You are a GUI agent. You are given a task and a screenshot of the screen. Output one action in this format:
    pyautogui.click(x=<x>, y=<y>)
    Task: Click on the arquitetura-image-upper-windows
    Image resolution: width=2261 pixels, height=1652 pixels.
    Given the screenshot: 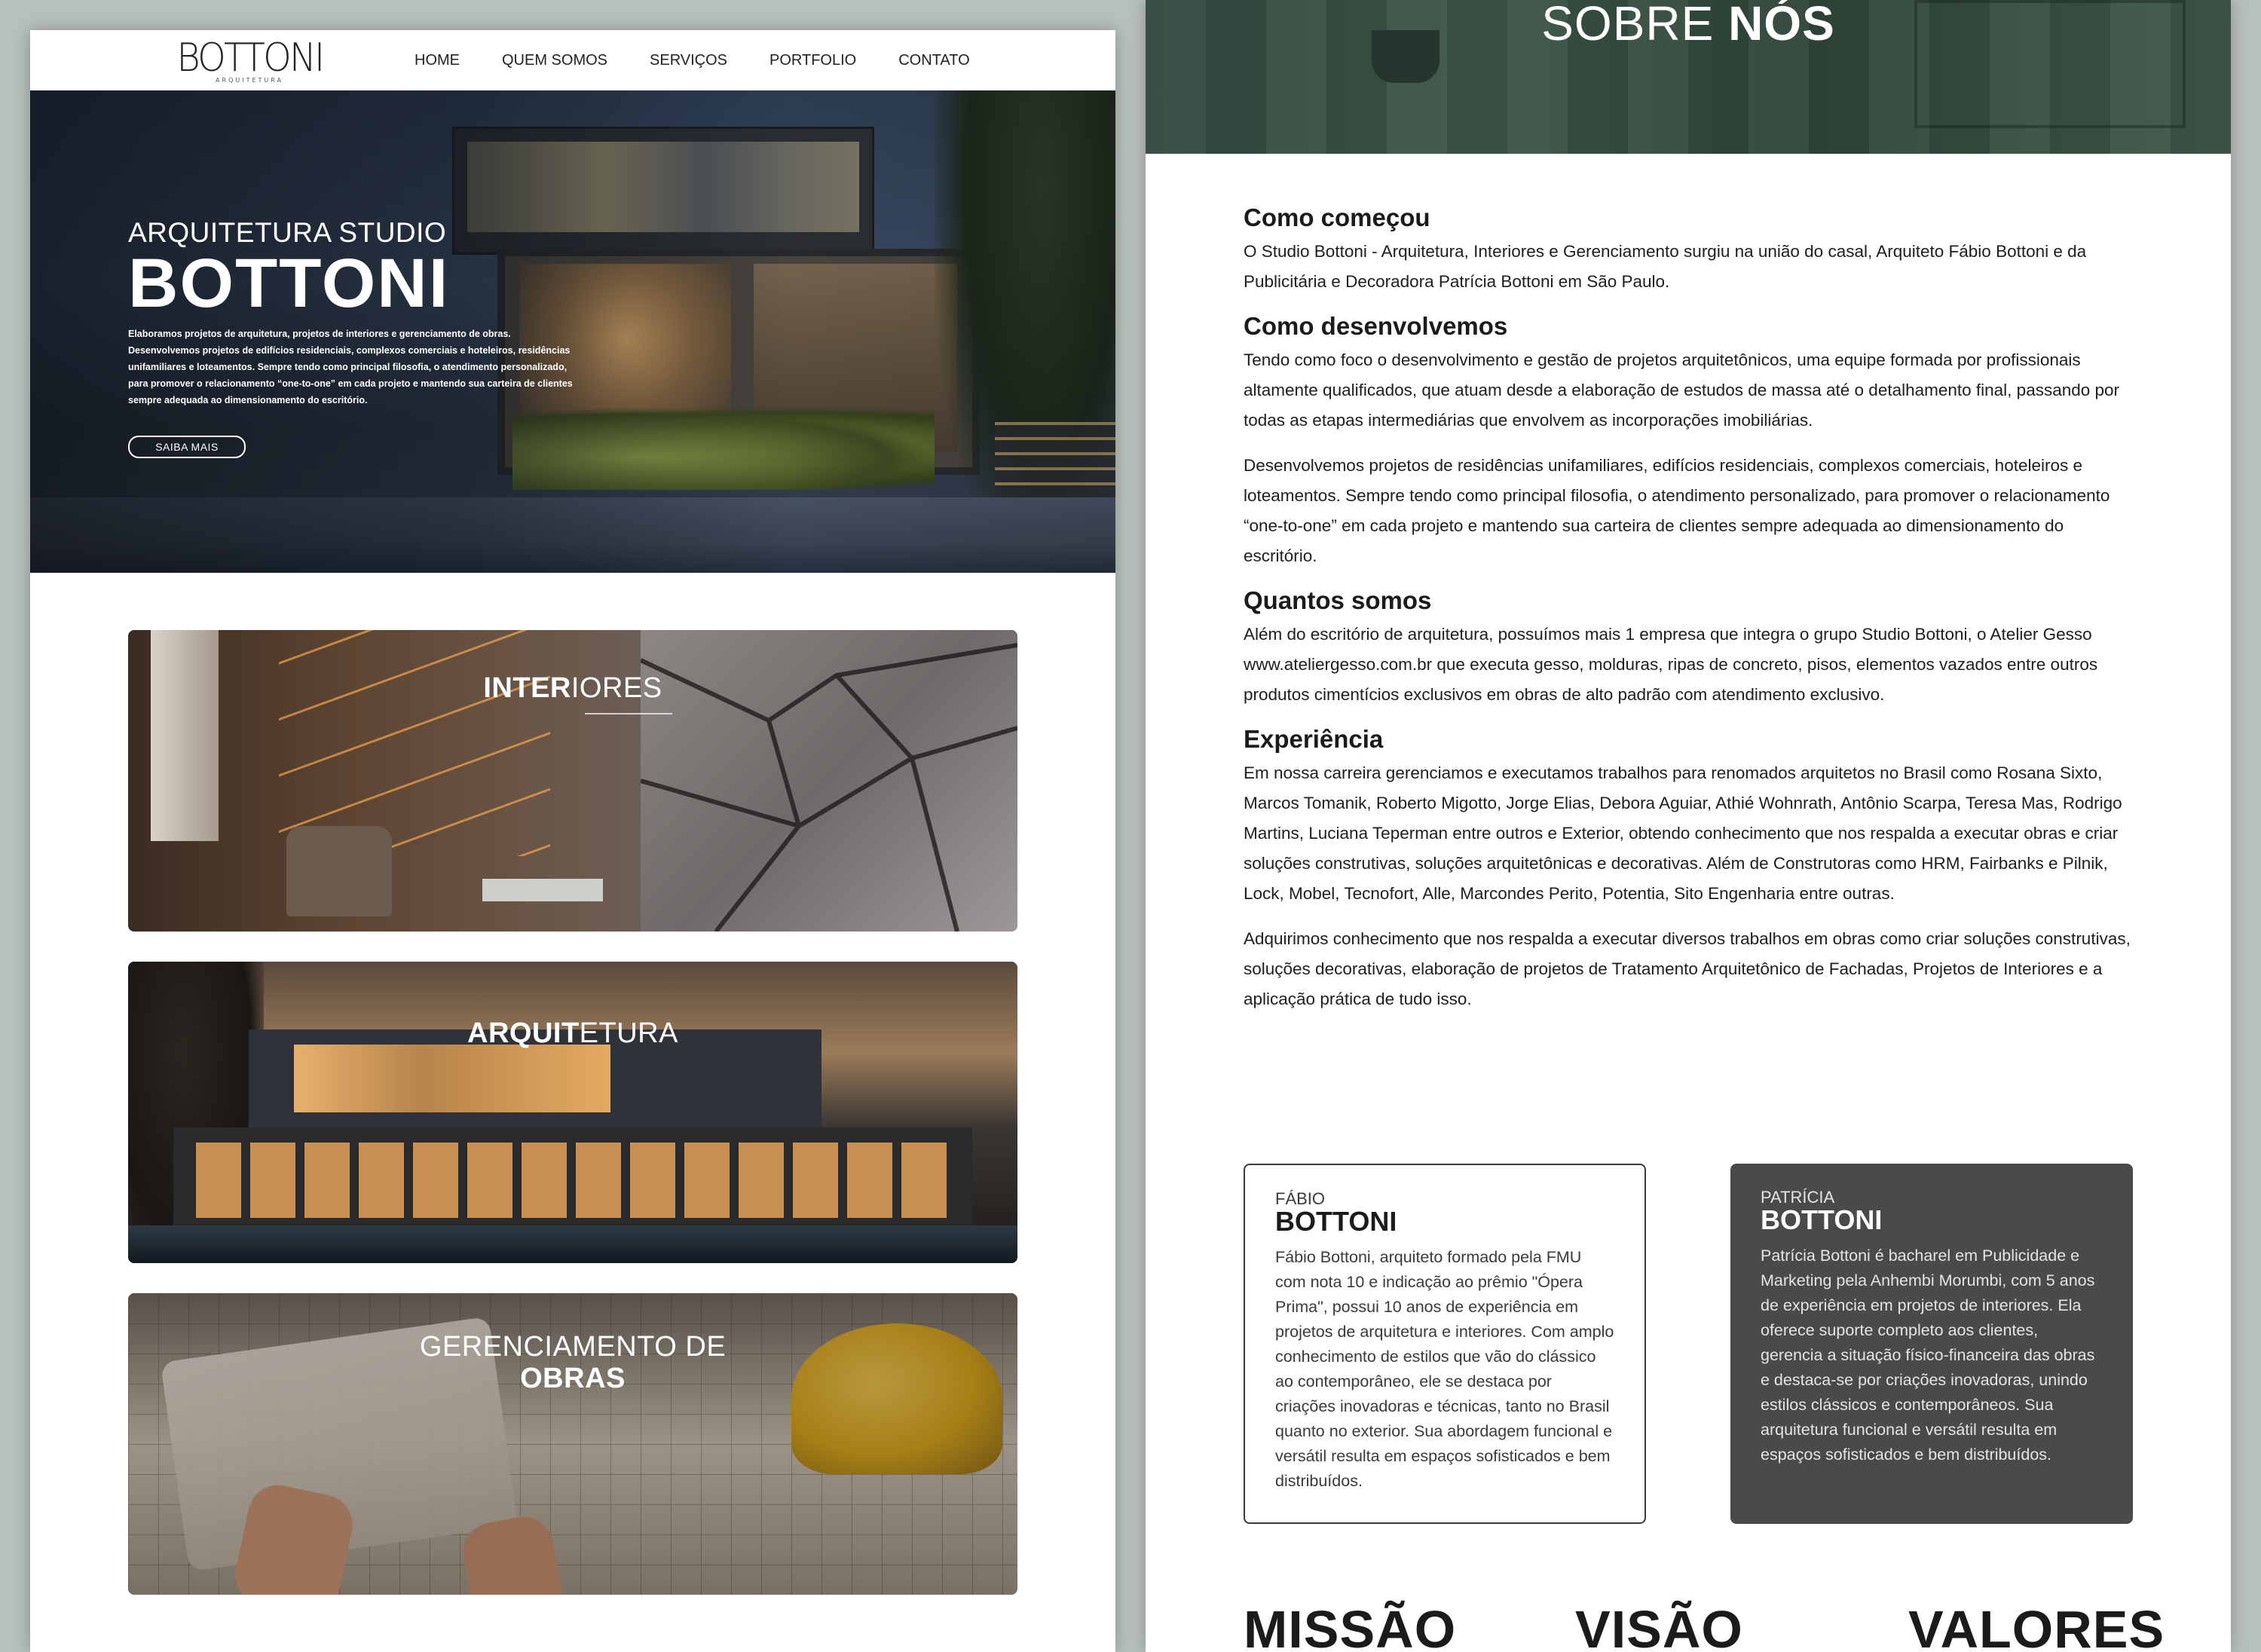 What is the action you would take?
    pyautogui.click(x=452, y=1079)
    